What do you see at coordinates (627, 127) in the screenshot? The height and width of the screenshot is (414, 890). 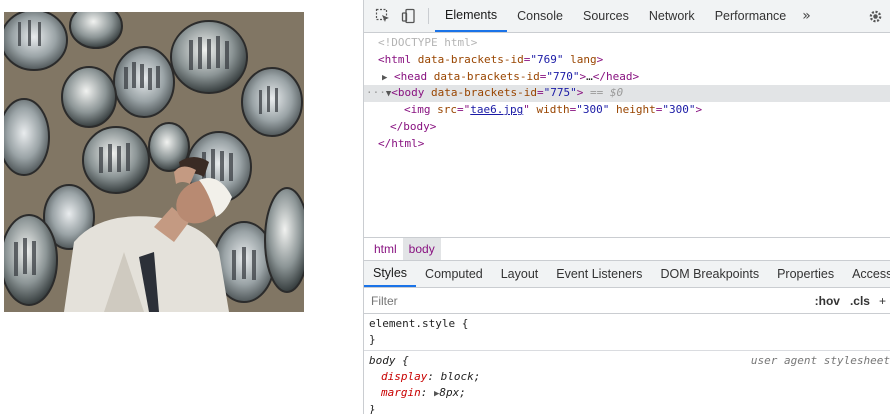 I see `dom-body-close: </body>` at bounding box center [627, 127].